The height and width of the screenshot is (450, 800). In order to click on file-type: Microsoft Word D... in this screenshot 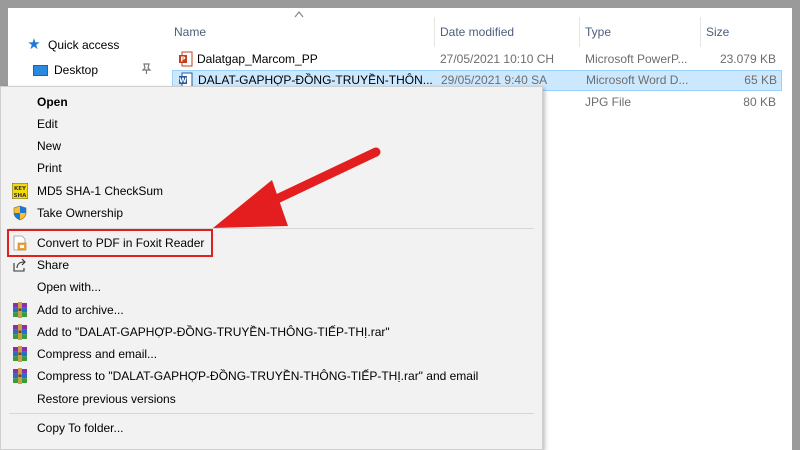, I will do `click(637, 80)`.